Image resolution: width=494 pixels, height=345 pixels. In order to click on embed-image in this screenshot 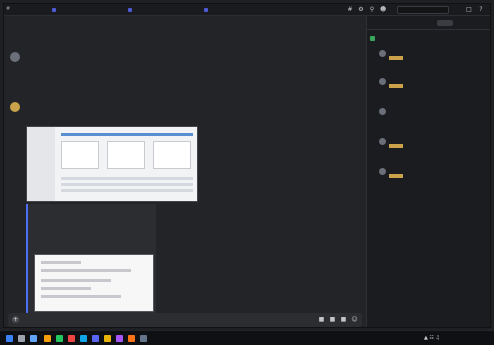, I will do `click(94, 283)`.